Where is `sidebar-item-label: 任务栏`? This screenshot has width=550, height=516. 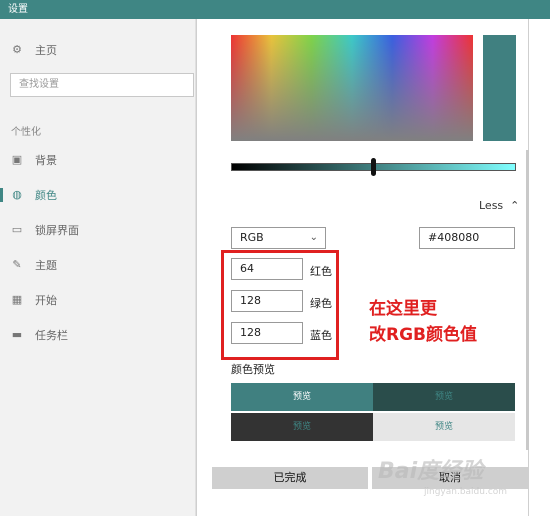 sidebar-item-label: 任务栏 is located at coordinates (51, 335).